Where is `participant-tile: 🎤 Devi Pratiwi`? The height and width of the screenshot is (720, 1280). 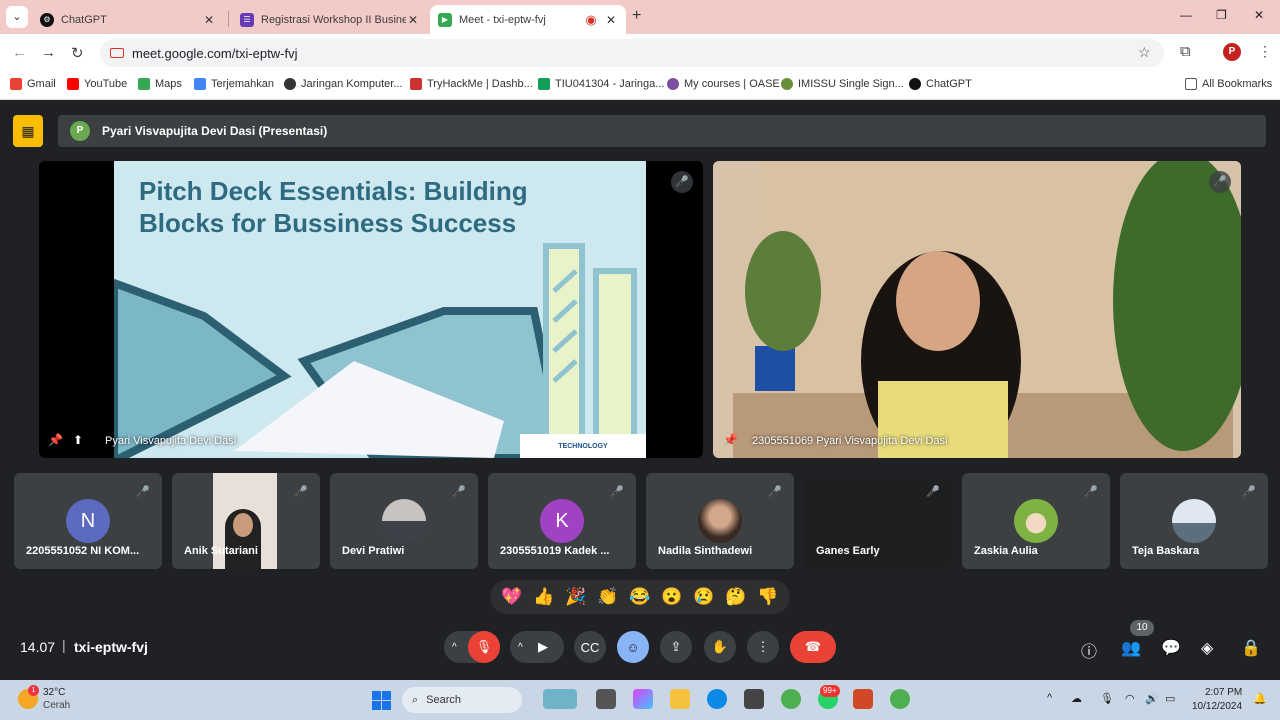 participant-tile: 🎤 Devi Pratiwi is located at coordinates (404, 521).